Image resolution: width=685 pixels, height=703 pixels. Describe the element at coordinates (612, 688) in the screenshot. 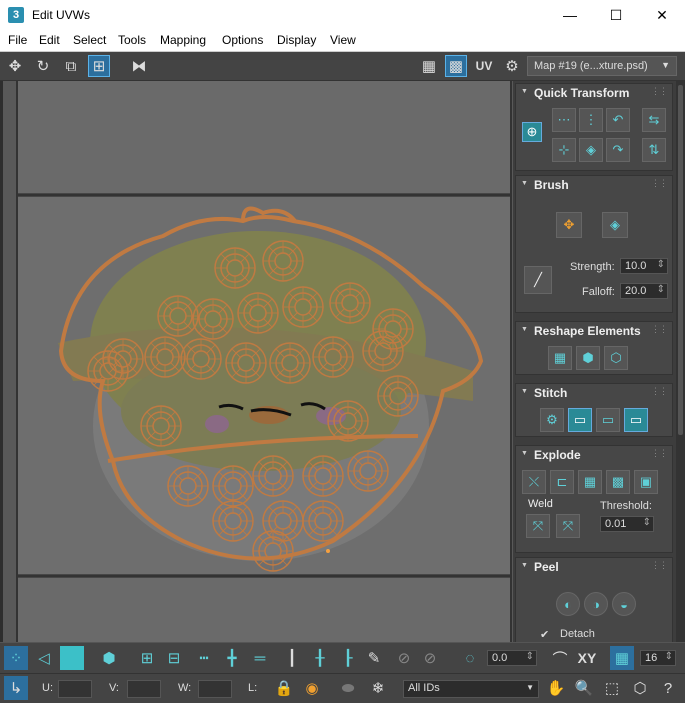

I see `zoom-region-icon: ⬚` at that location.